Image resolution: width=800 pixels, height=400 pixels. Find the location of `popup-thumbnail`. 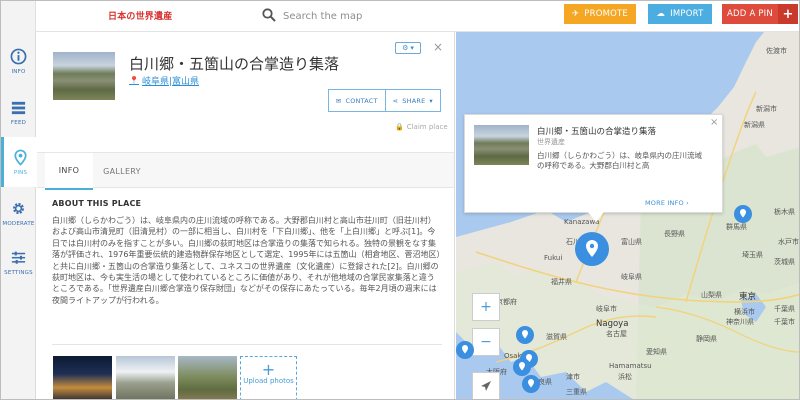

popup-thumbnail is located at coordinates (501, 145).